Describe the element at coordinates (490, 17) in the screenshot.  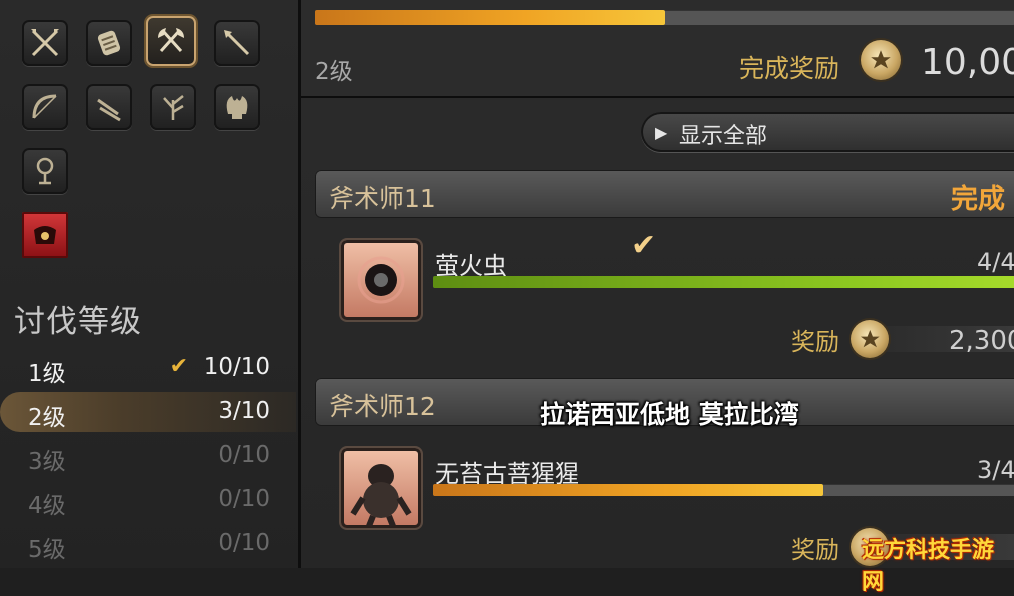
I see `summary-progress-fill` at that location.